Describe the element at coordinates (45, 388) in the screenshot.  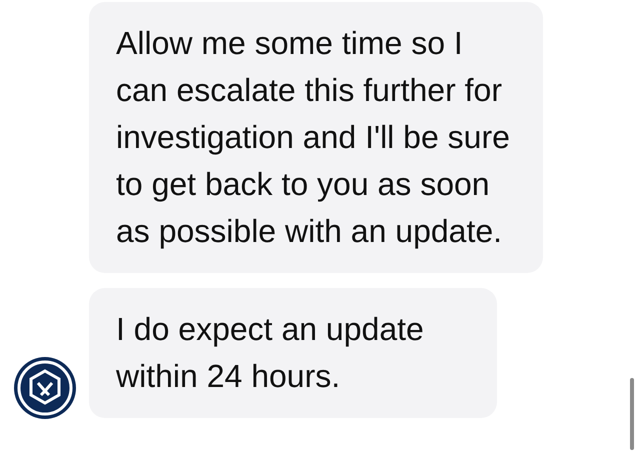
I see `avatar-icon` at that location.